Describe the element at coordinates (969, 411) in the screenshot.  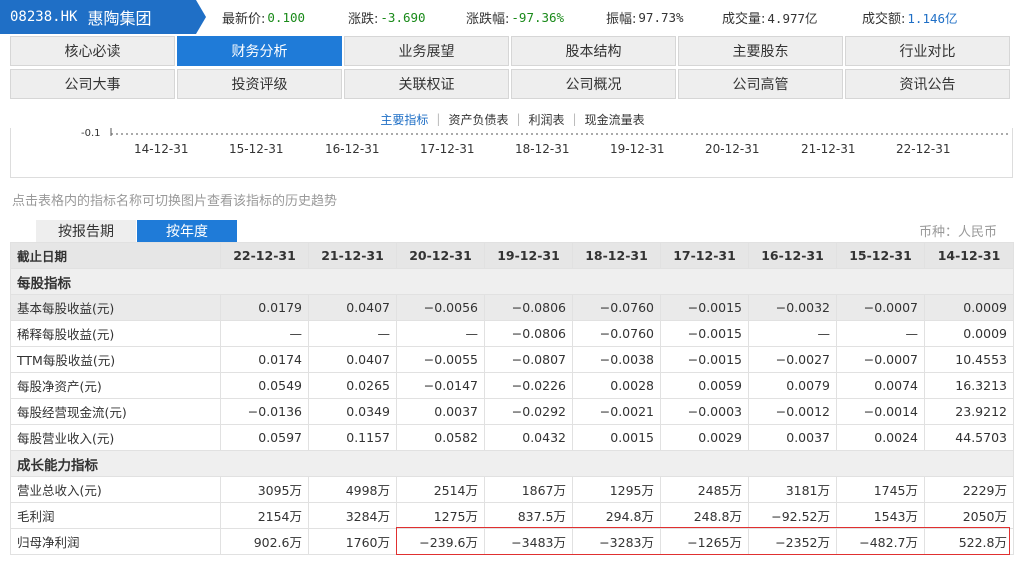
I see `indicator-value: 23.9212` at that location.